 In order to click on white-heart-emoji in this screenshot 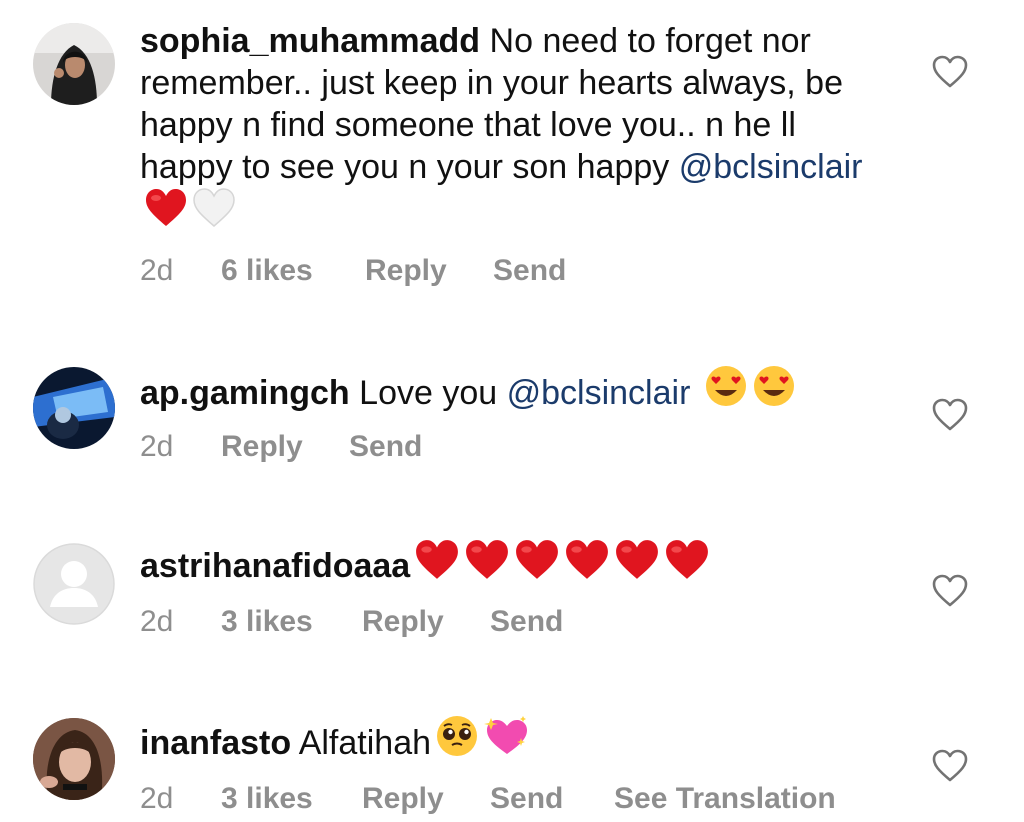, I will do `click(214, 208)`.